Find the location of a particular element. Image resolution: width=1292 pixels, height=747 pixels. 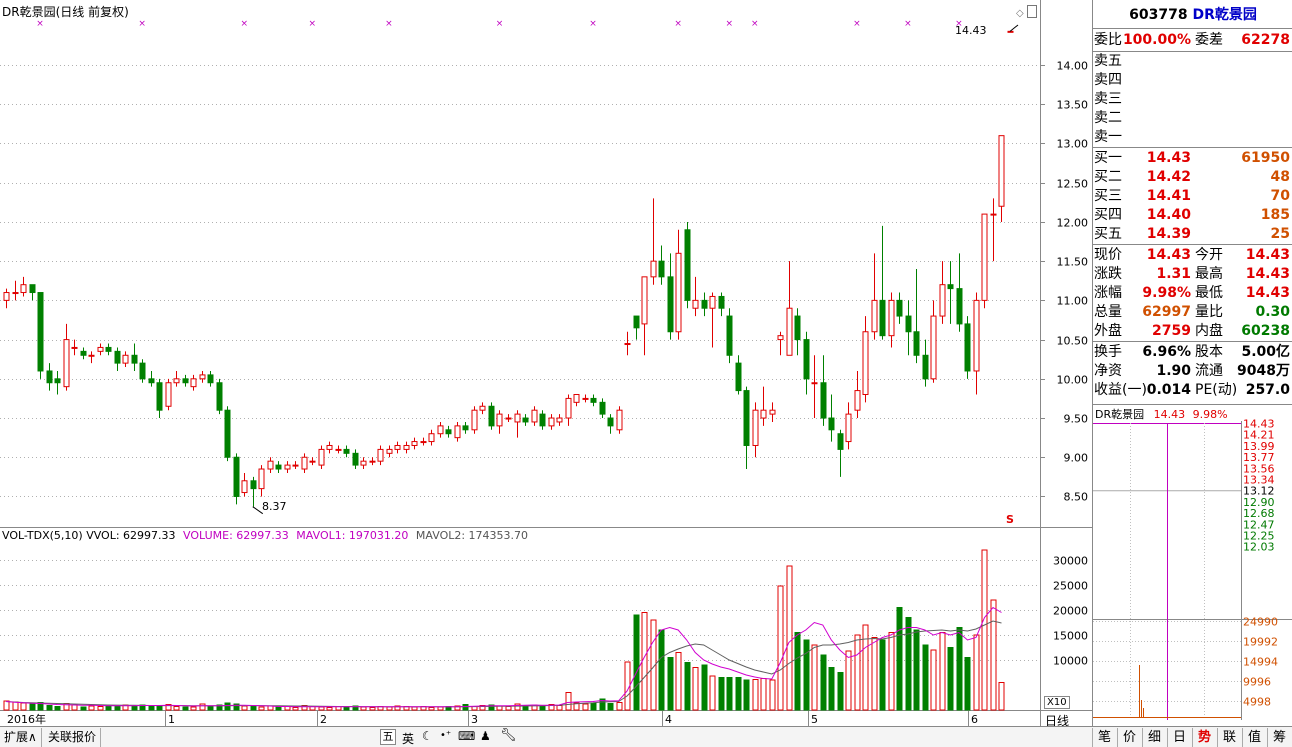

quote-row: 卖五 is located at coordinates (1192, 61).